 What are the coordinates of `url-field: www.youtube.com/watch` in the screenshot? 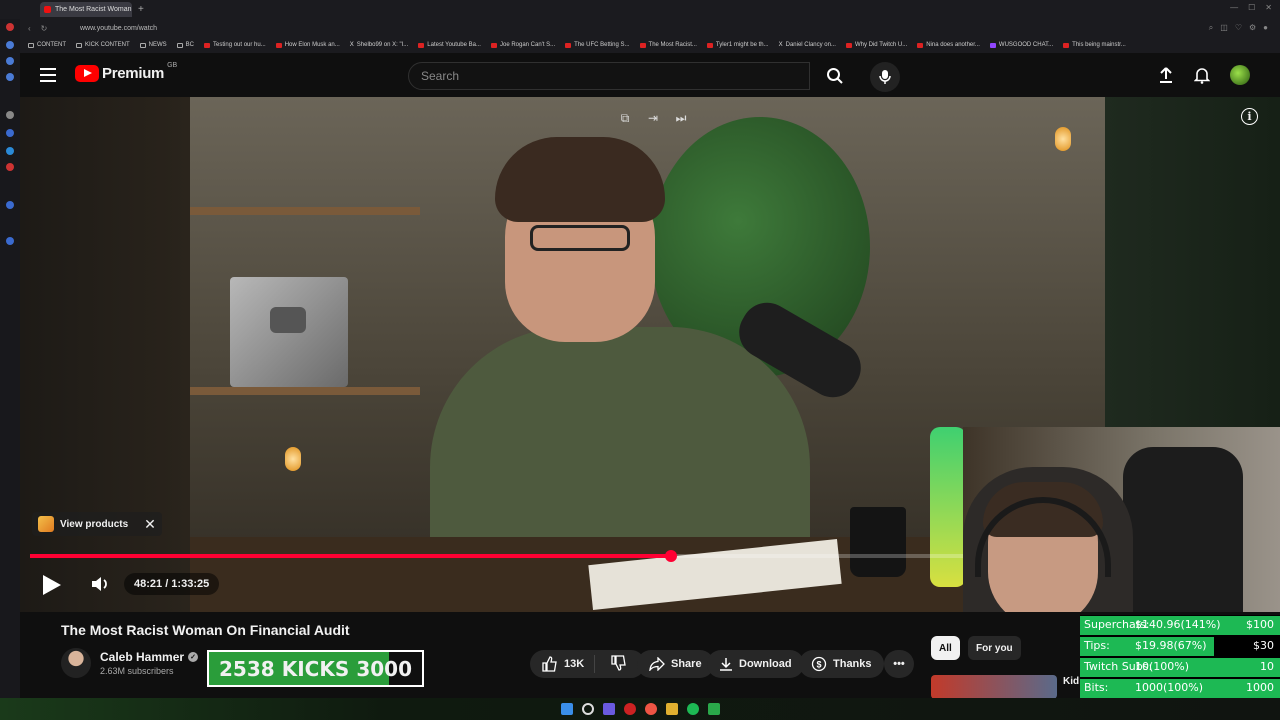 It's located at (118, 28).